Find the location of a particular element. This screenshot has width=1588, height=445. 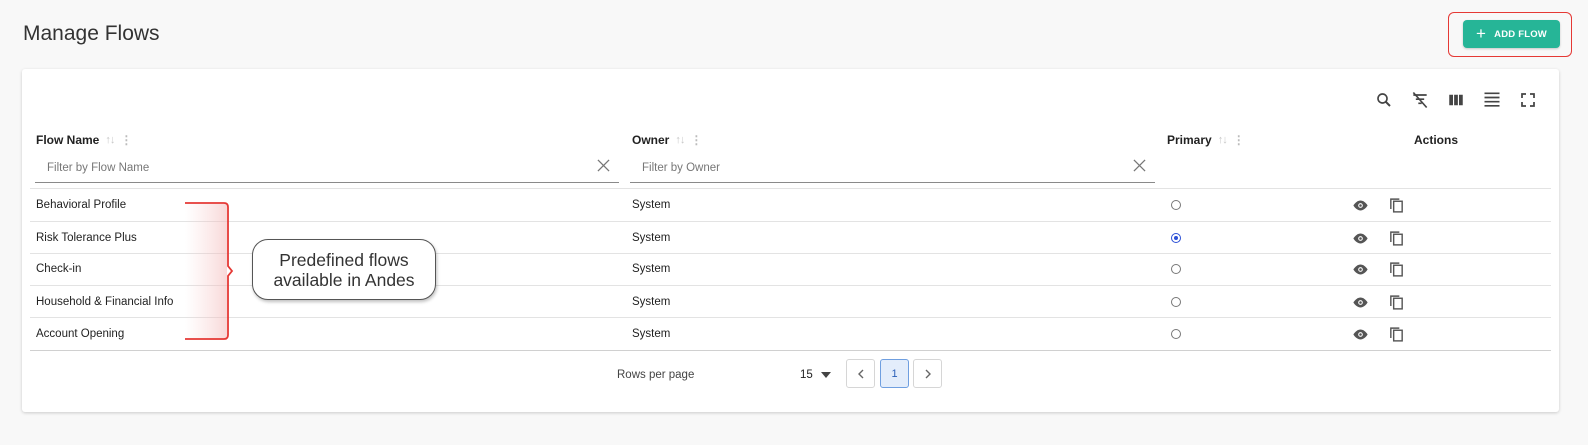

chevron-left-icon is located at coordinates (860, 373).